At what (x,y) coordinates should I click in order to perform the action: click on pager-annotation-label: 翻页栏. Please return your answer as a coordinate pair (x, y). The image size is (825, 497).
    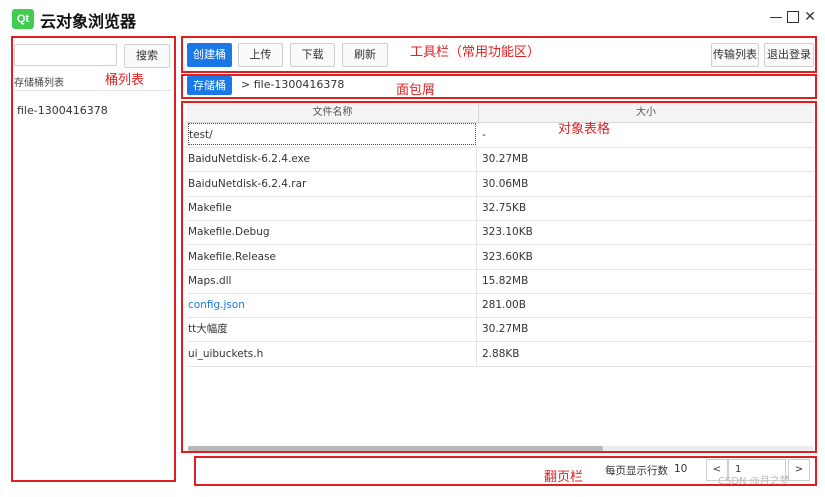
    Looking at the image, I should click on (564, 477).